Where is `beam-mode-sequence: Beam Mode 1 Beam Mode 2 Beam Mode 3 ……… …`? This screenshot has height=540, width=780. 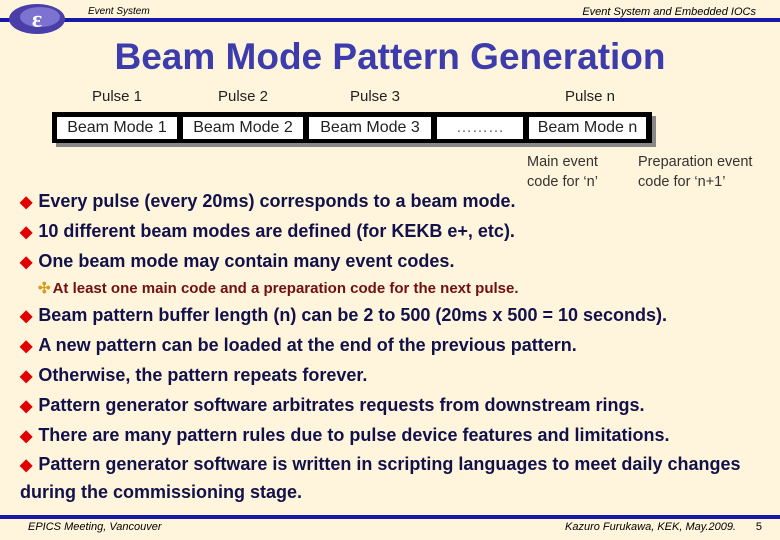 beam-mode-sequence: Beam Mode 1 Beam Mode 2 Beam Mode 3 ……… … is located at coordinates (352, 127).